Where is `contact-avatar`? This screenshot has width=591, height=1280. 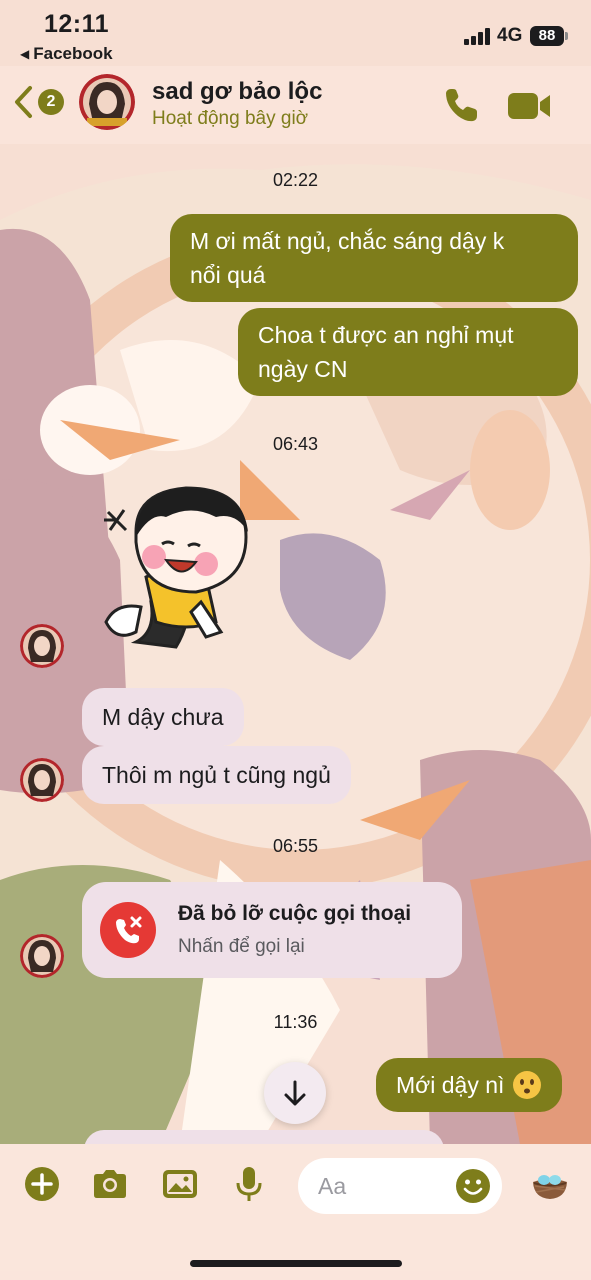
contact-avatar is located at coordinates (107, 102).